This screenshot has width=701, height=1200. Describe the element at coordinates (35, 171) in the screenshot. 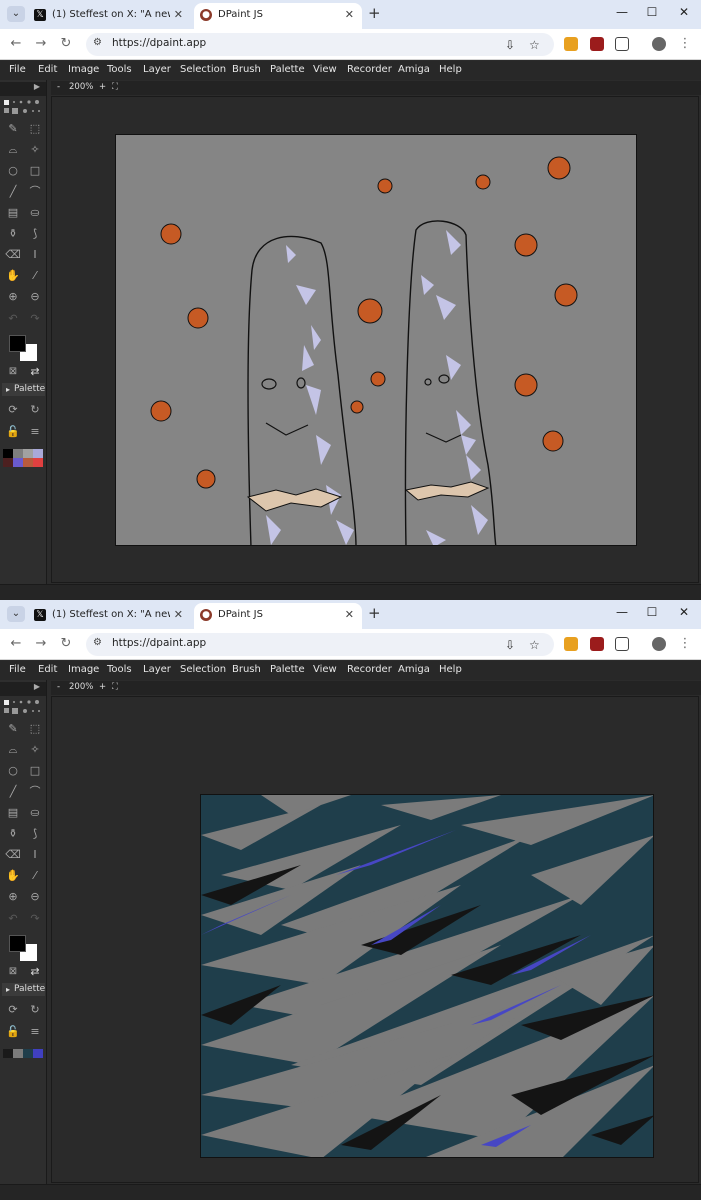

I see `rectangle-tool-icon: □` at that location.